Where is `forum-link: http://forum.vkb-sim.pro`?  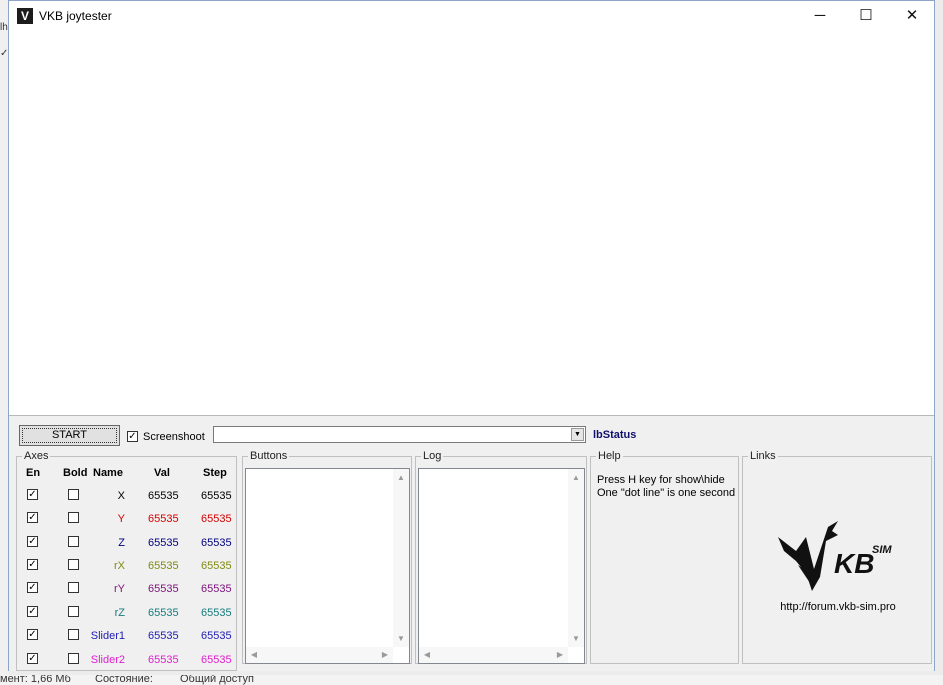
forum-link: http://forum.vkb-sim.pro is located at coordinates (838, 607).